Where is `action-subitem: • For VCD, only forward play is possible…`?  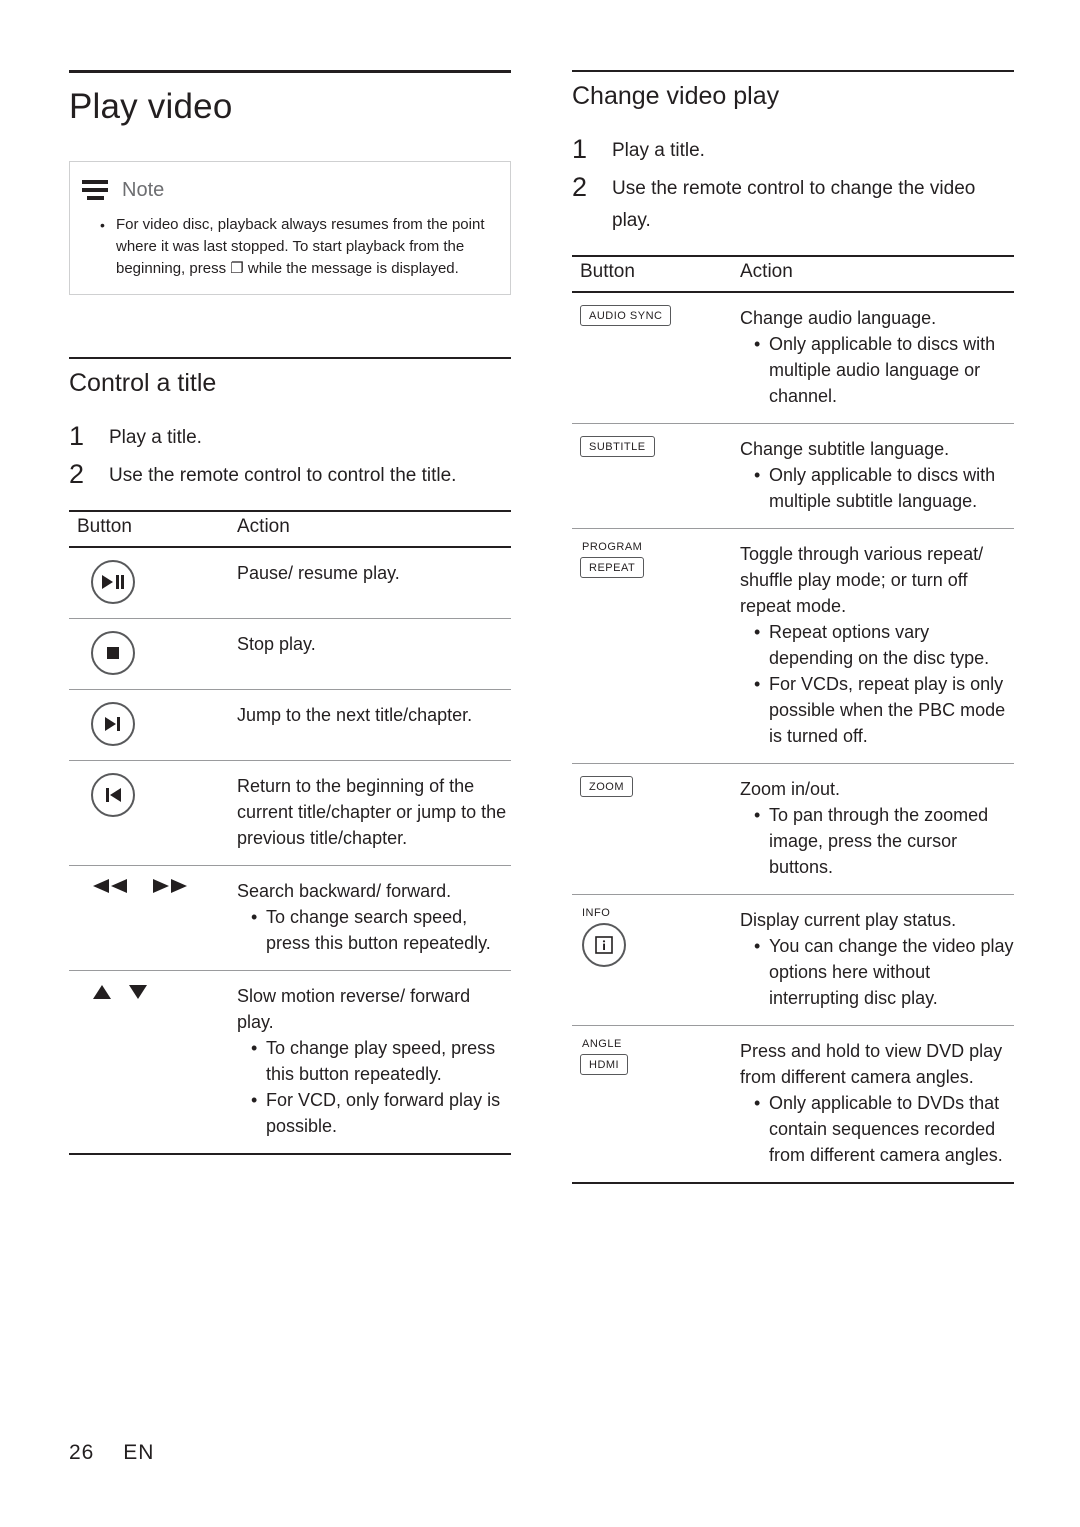 action-subitem: • For VCD, only forward play is possible… is located at coordinates (381, 1113).